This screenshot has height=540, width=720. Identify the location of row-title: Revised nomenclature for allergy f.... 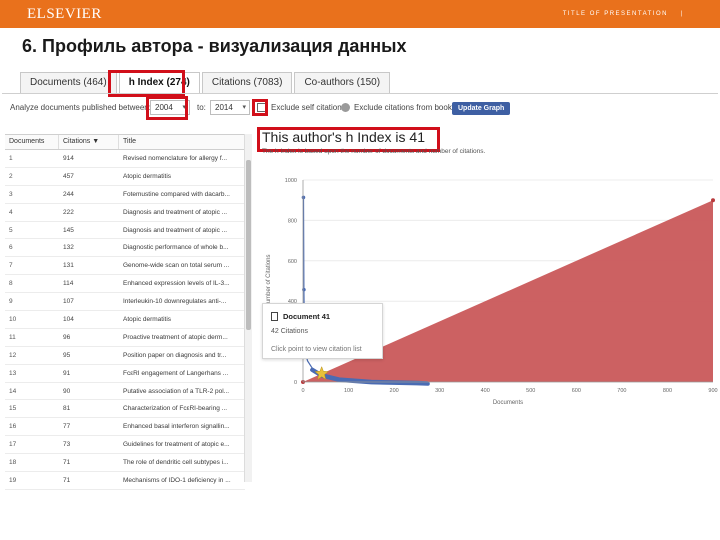
(182, 158).